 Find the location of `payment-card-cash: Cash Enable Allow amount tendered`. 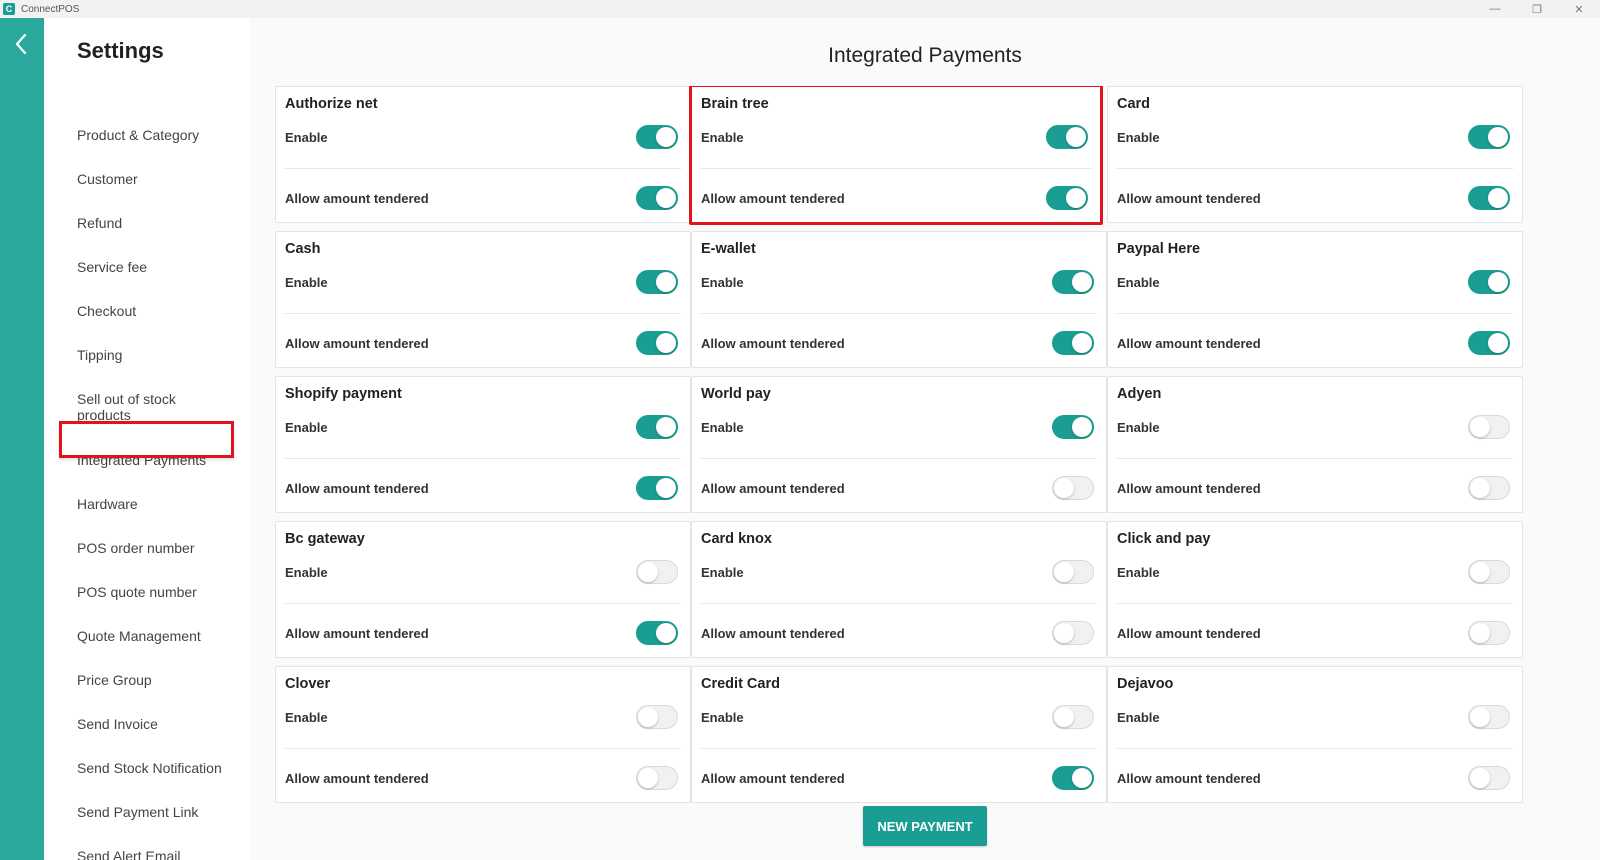

payment-card-cash: Cash Enable Allow amount tendered is located at coordinates (483, 299).